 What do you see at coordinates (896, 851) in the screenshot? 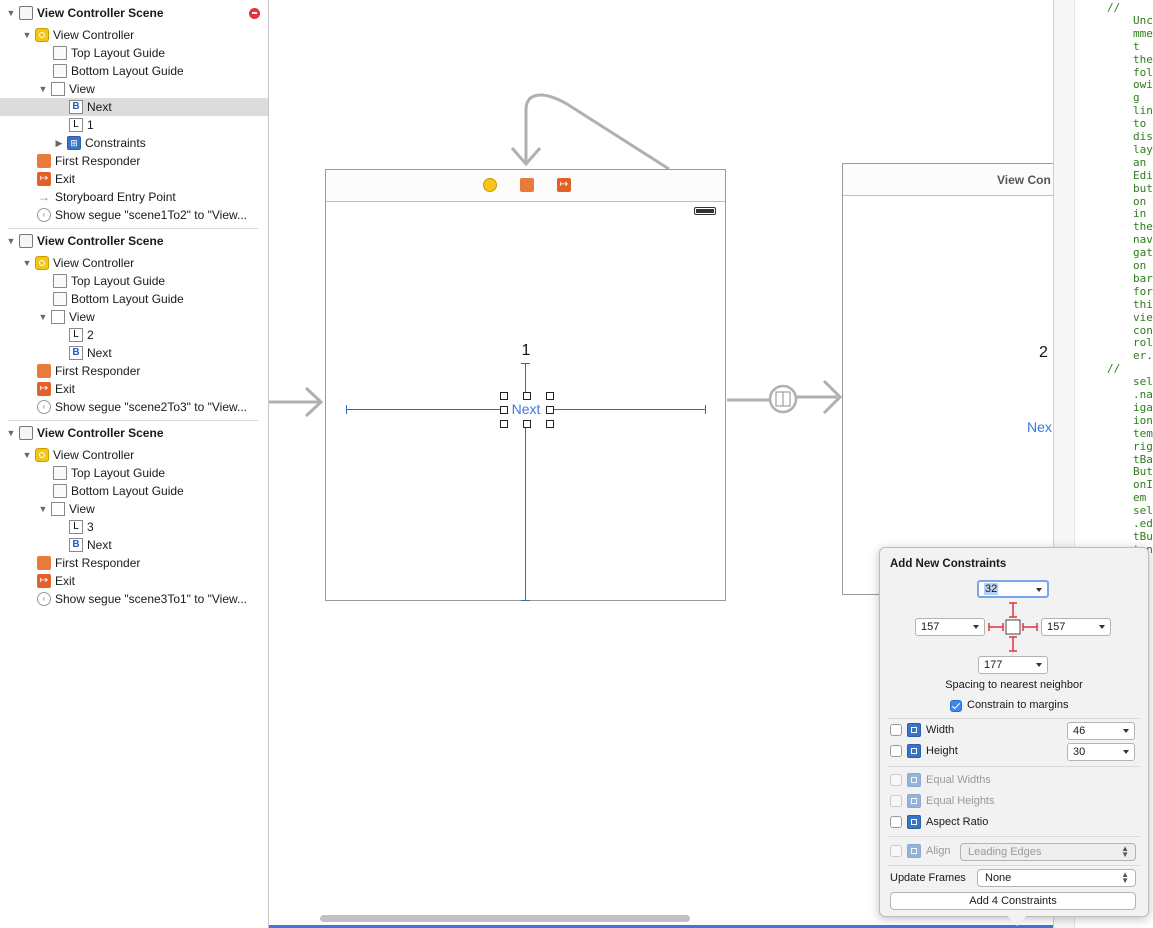
I see `align-checkbox` at bounding box center [896, 851].